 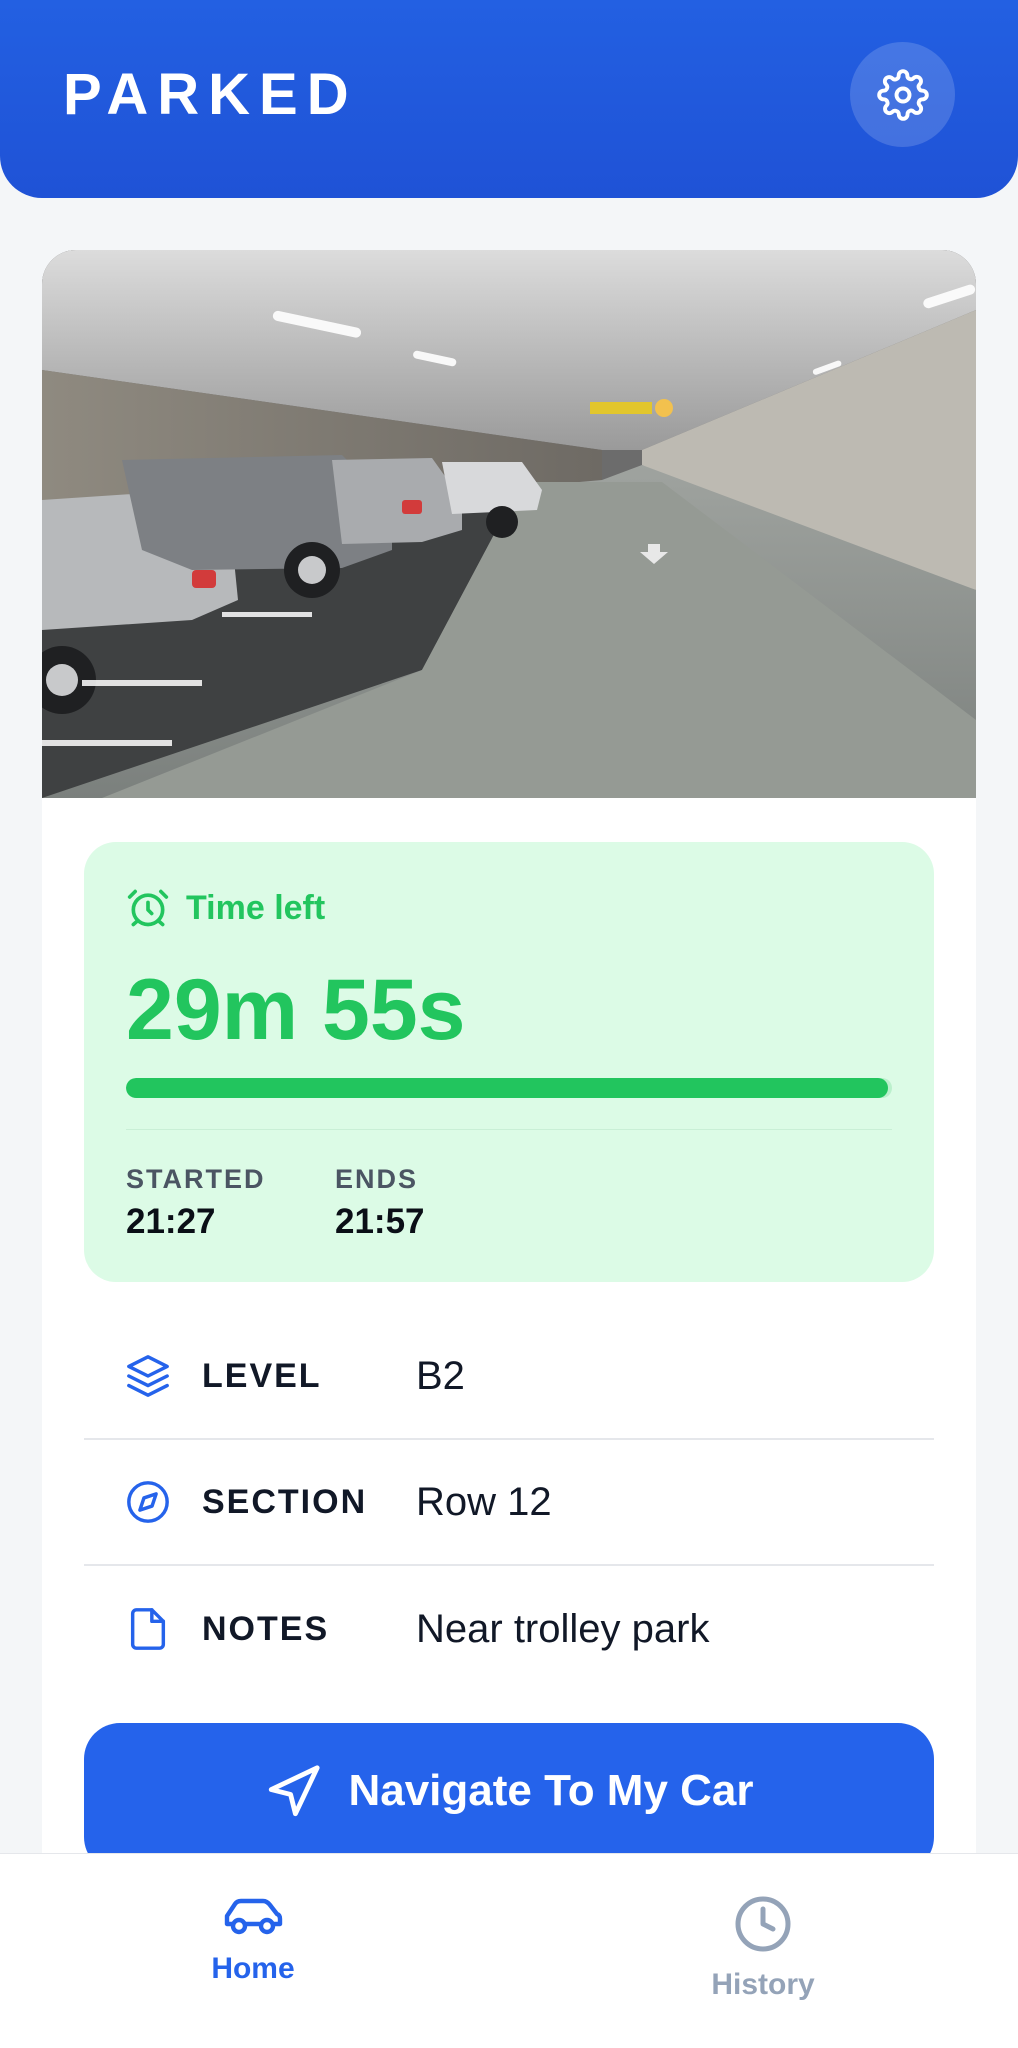 What do you see at coordinates (295, 1791) in the screenshot?
I see `navigation-arrow-icon` at bounding box center [295, 1791].